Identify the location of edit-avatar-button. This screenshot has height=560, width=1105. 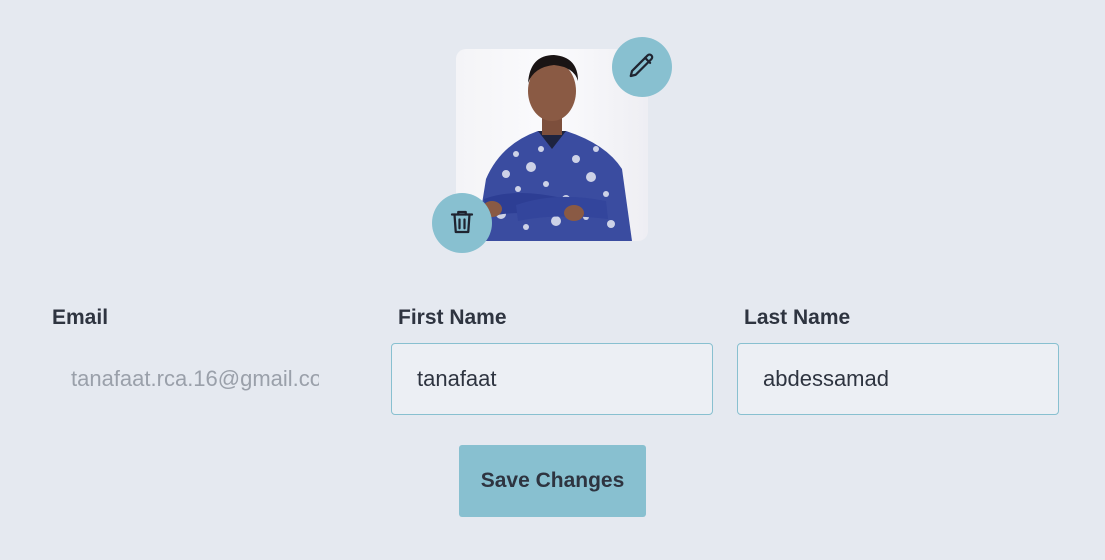
(642, 67).